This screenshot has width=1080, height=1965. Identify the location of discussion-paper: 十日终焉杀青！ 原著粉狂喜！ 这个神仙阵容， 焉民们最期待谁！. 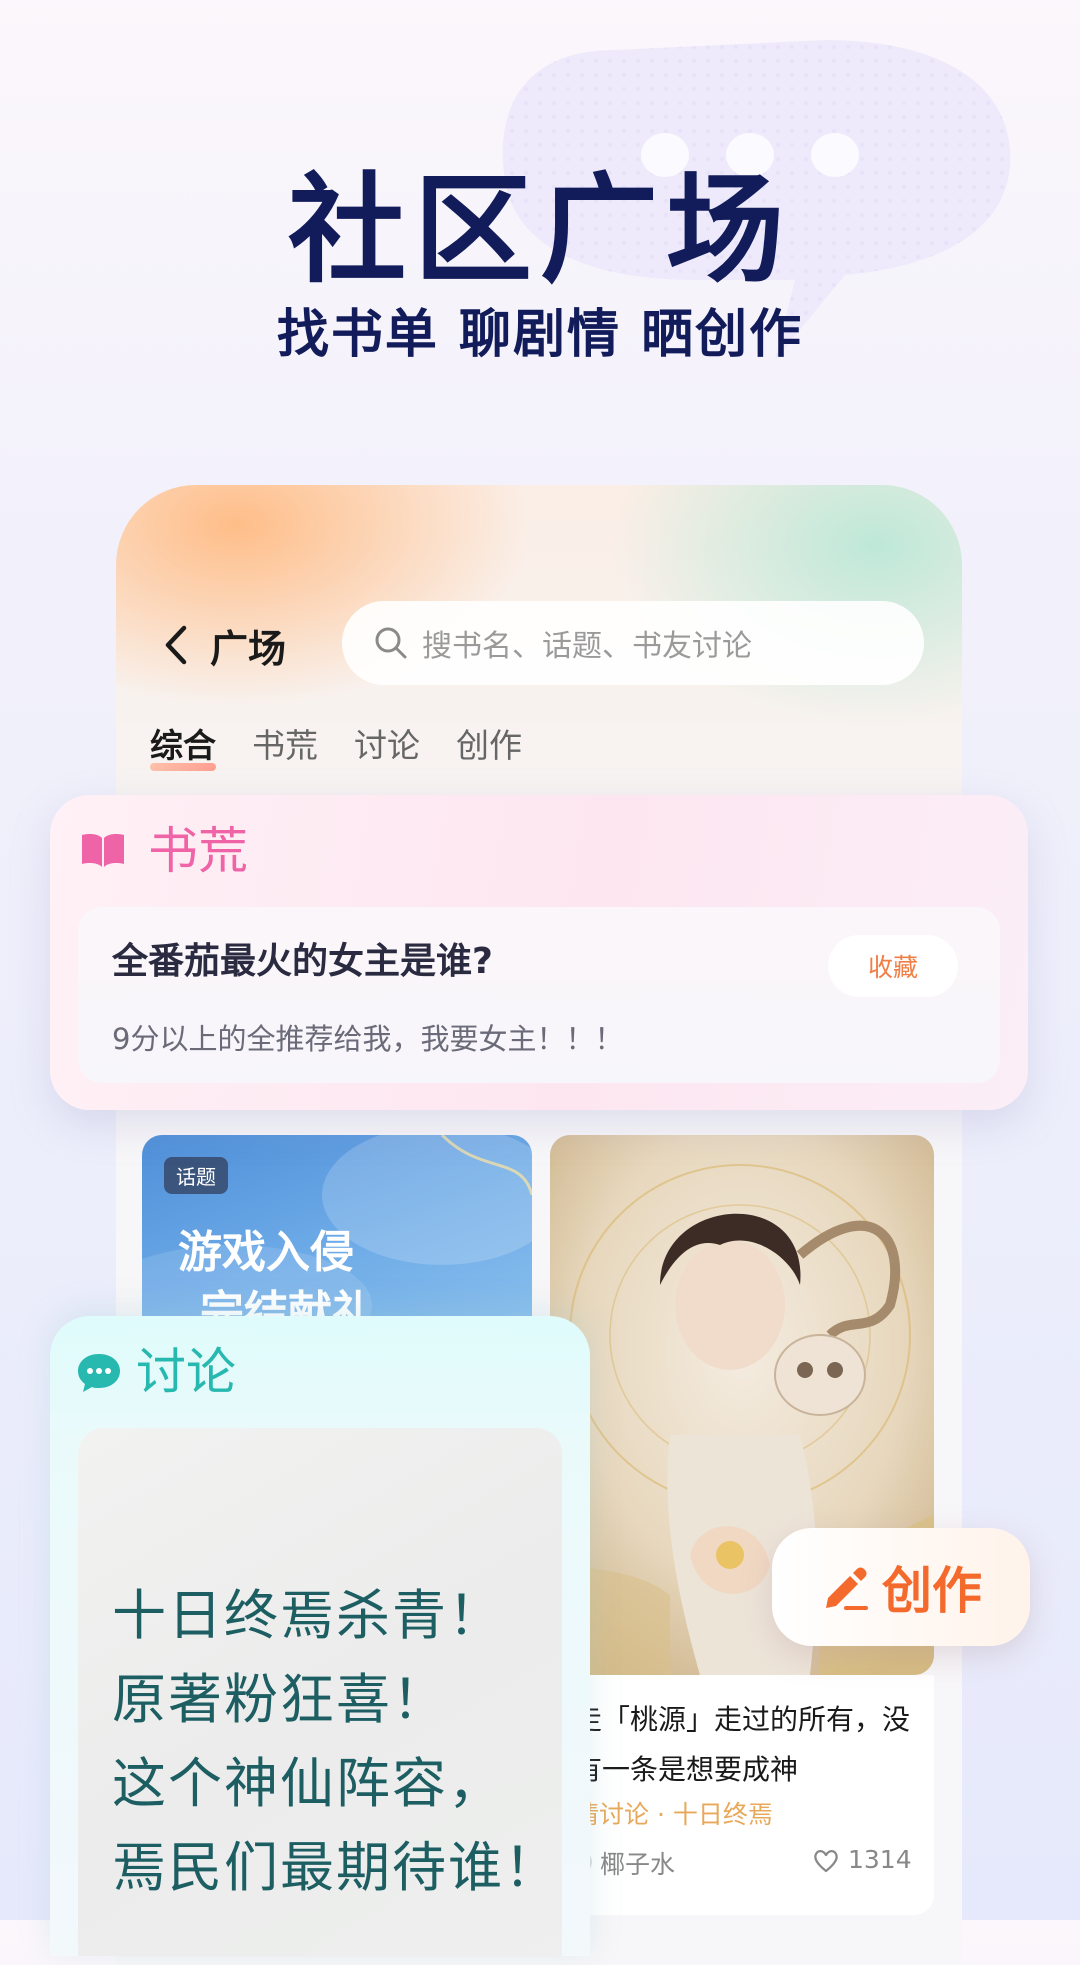
(320, 1692).